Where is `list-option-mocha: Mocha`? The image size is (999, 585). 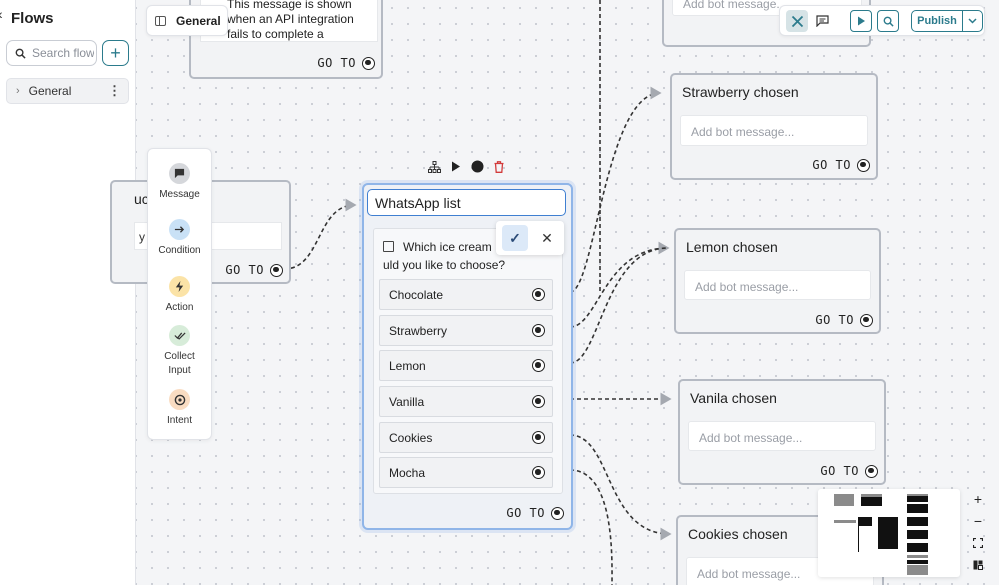 list-option-mocha: Mocha is located at coordinates (466, 472).